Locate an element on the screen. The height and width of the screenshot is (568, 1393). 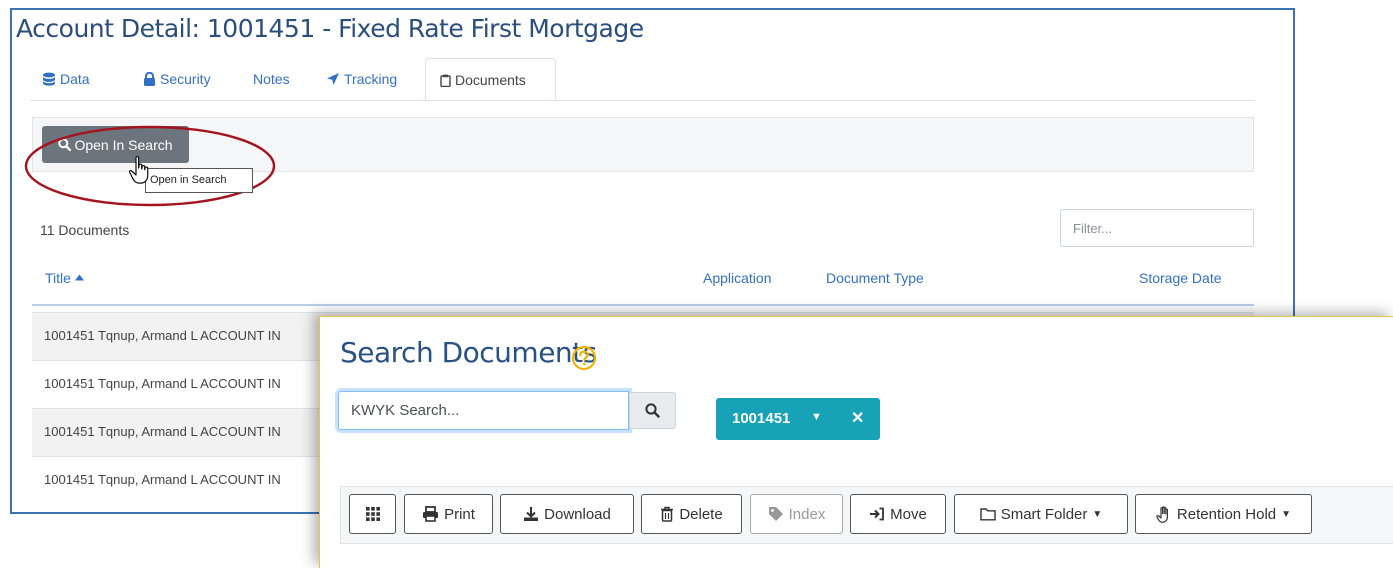
search-submit-button is located at coordinates (652, 410).